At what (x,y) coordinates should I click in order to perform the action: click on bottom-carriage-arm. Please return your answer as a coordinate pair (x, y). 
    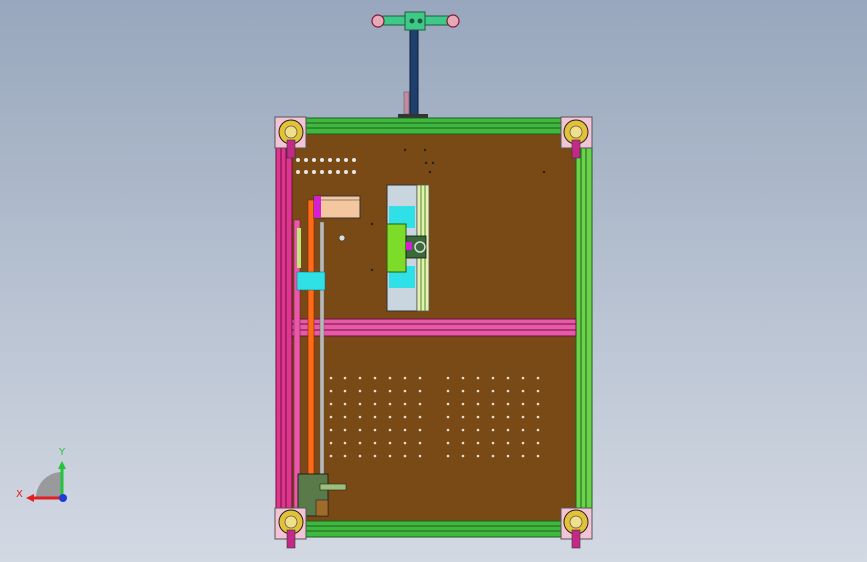
    Looking at the image, I should click on (333, 487).